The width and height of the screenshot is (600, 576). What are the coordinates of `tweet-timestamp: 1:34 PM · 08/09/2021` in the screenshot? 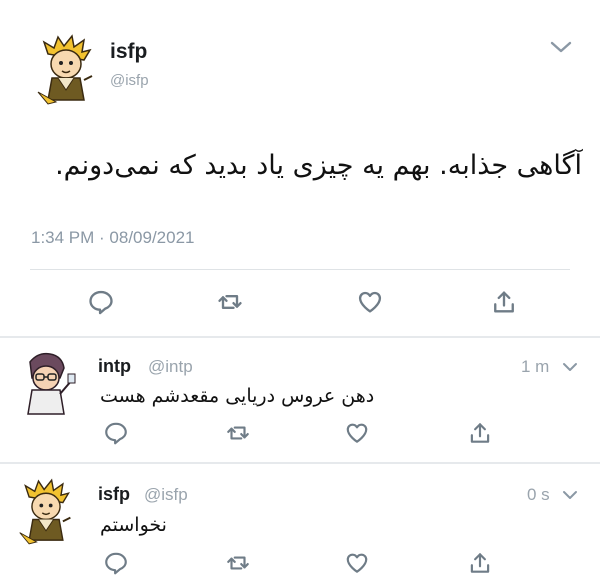 It's located at (113, 238).